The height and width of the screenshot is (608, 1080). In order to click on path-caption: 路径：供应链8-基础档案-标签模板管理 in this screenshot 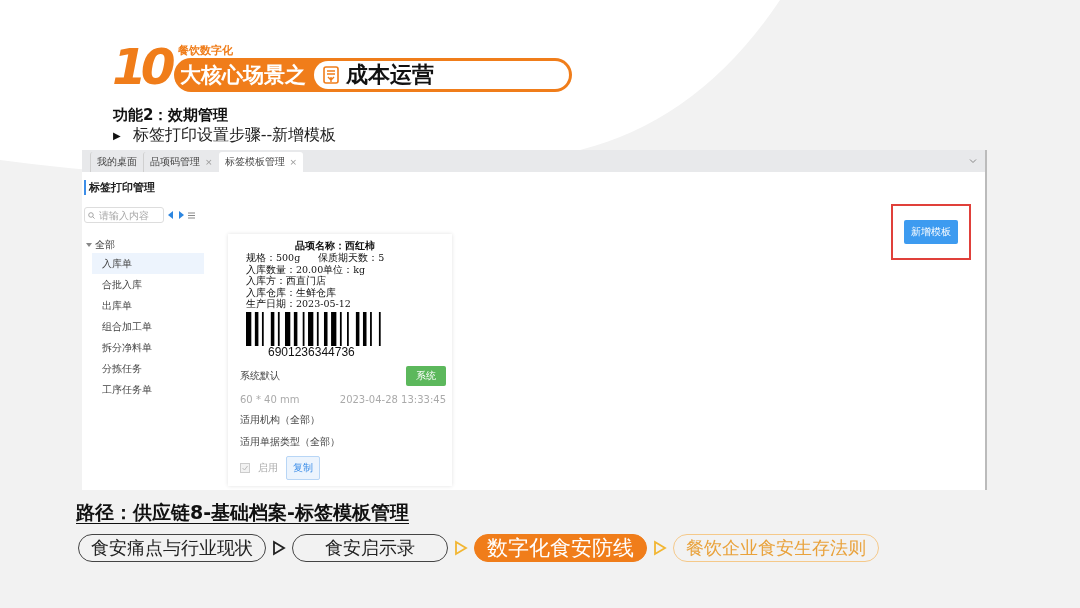, I will do `click(242, 512)`.